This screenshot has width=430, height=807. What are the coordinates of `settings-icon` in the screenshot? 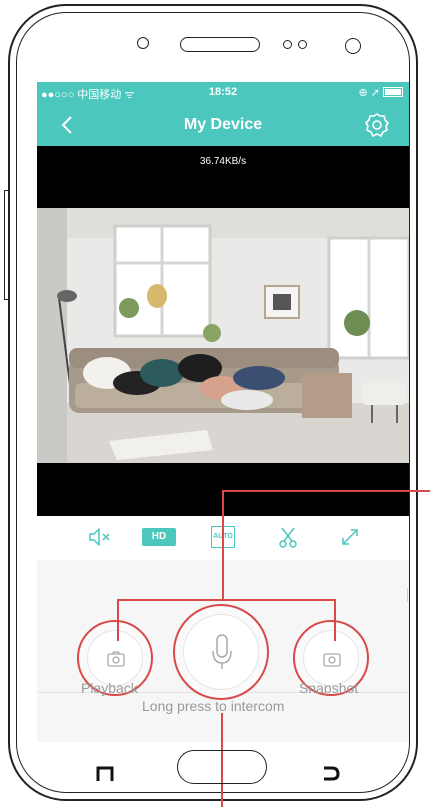 It's located at (377, 125).